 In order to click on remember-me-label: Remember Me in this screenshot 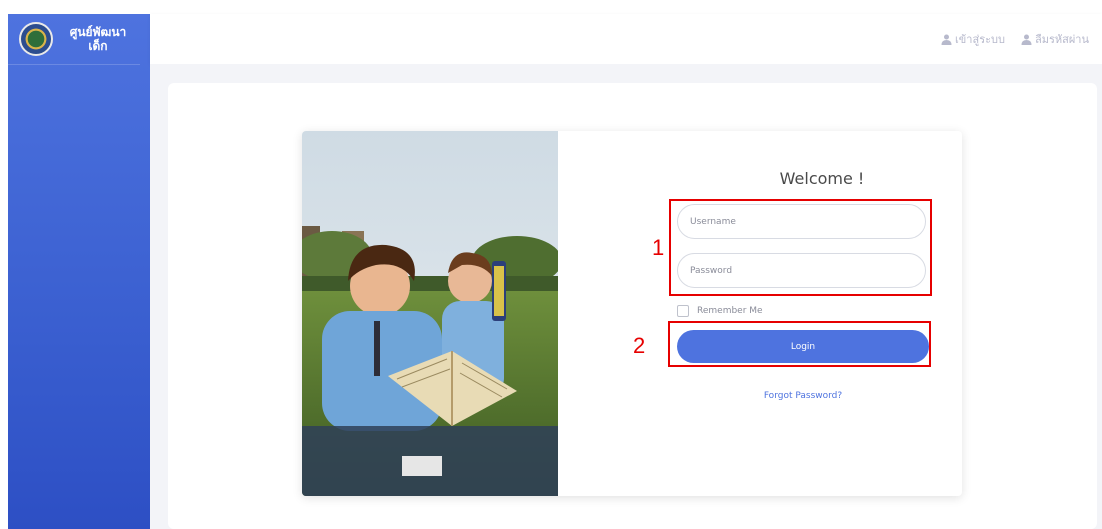, I will do `click(730, 311)`.